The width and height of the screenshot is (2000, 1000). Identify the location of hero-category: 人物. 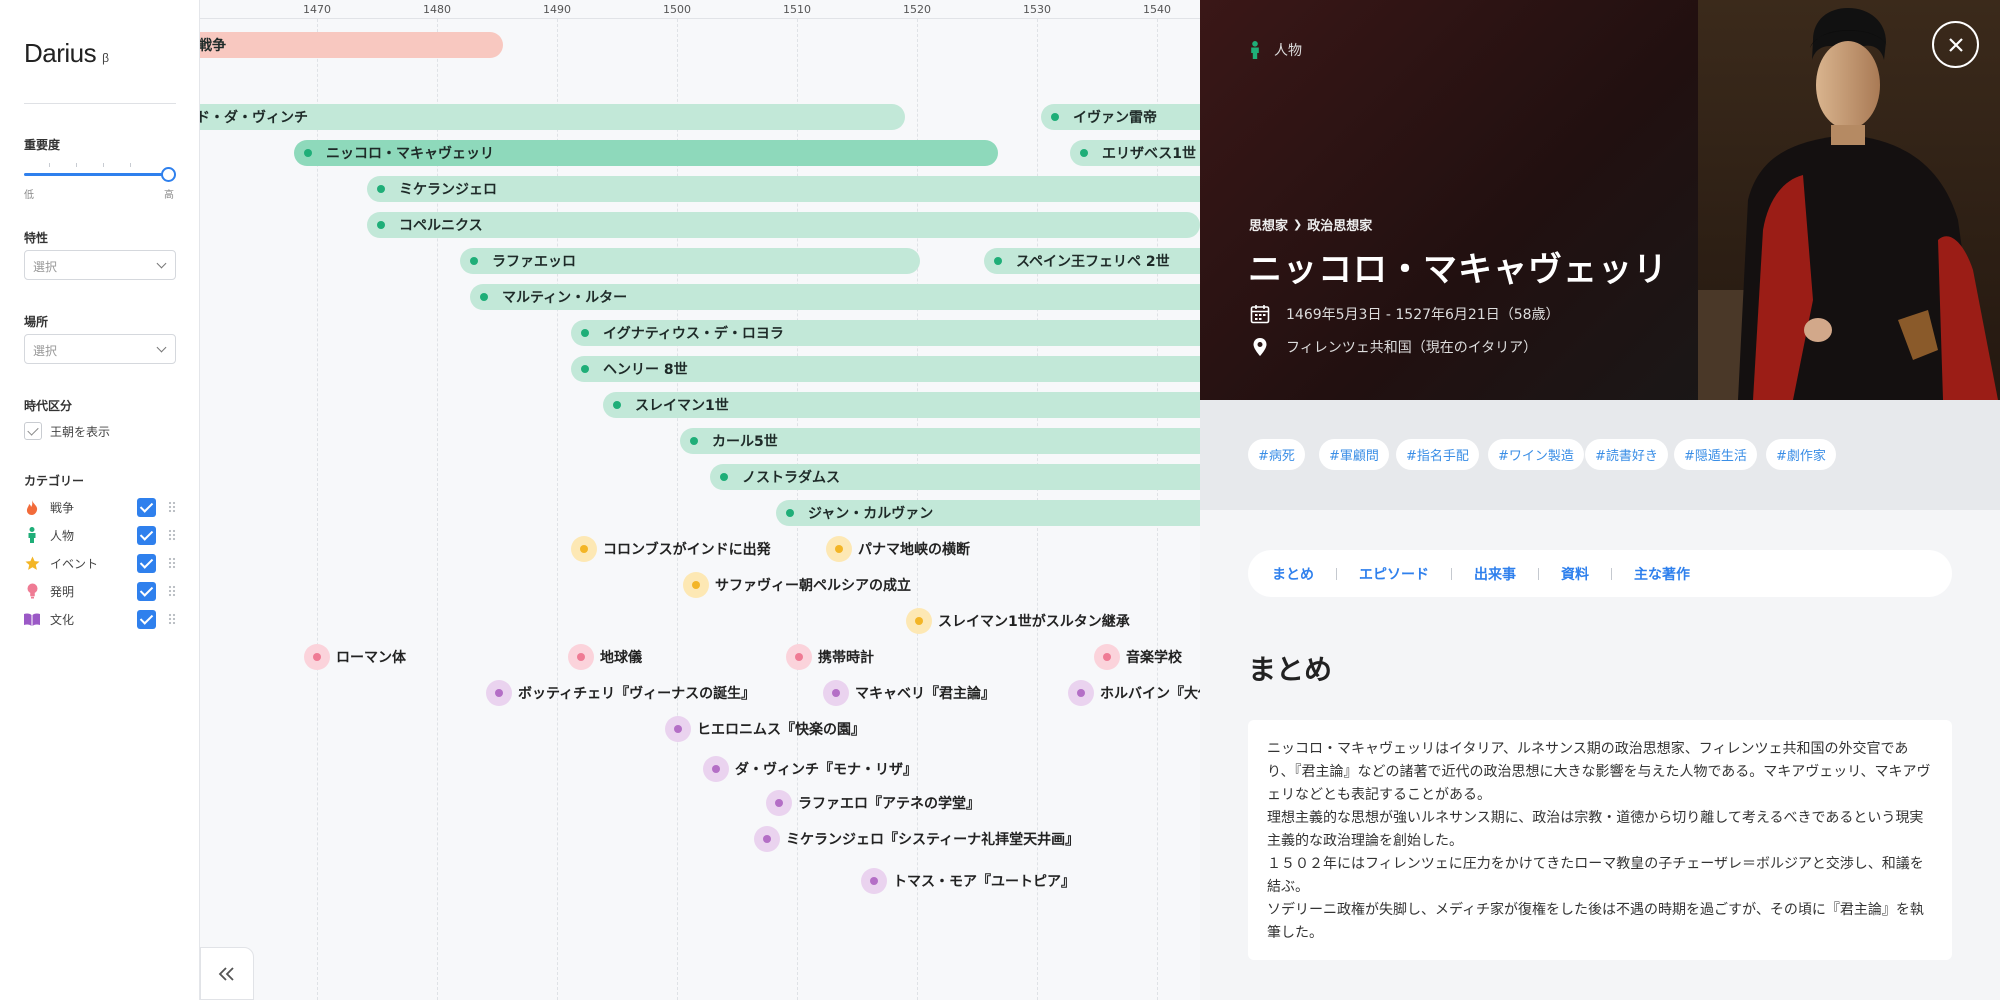
(1276, 50).